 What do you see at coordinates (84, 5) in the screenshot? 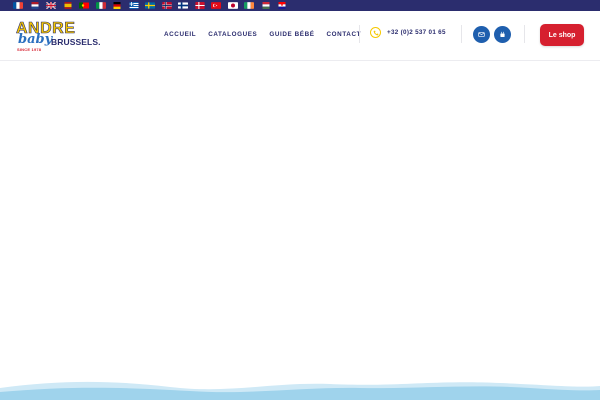
I see `portugal-flag-icon` at bounding box center [84, 5].